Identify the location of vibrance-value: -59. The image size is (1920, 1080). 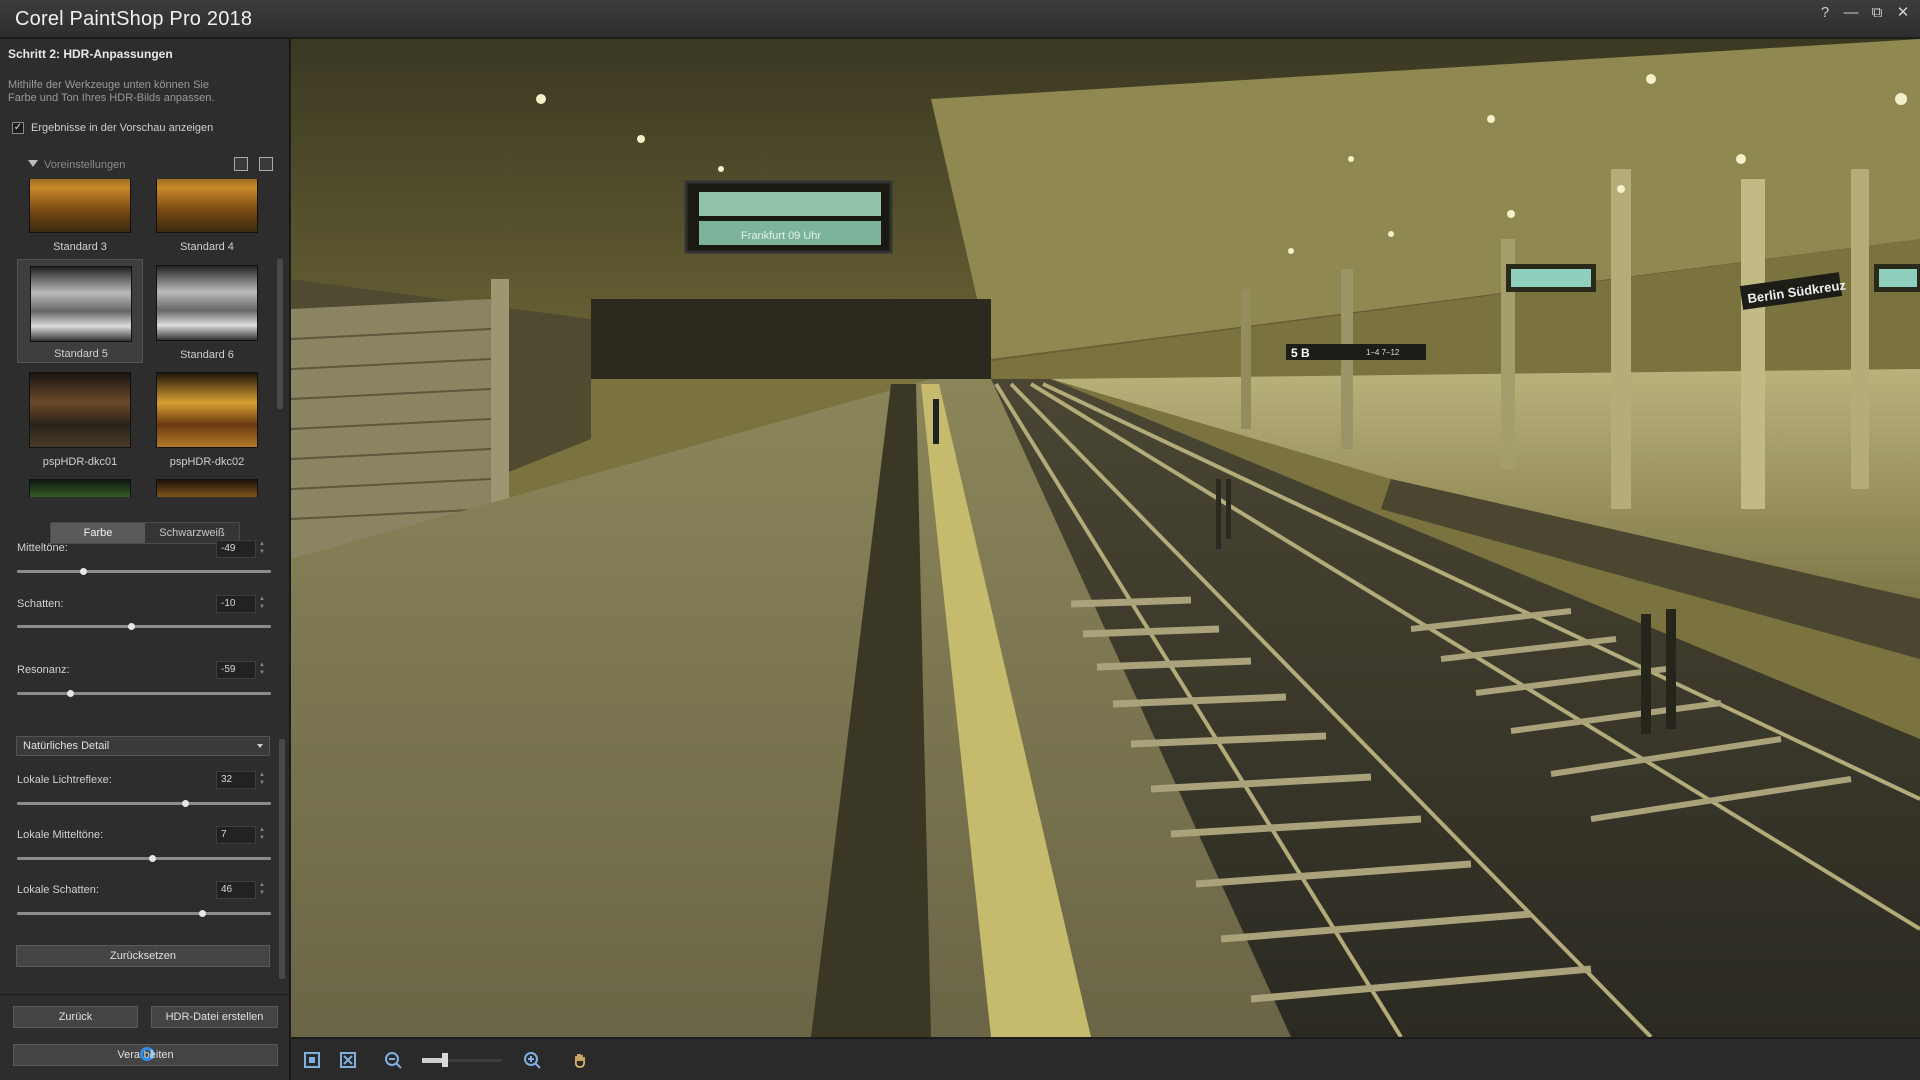
(236, 670).